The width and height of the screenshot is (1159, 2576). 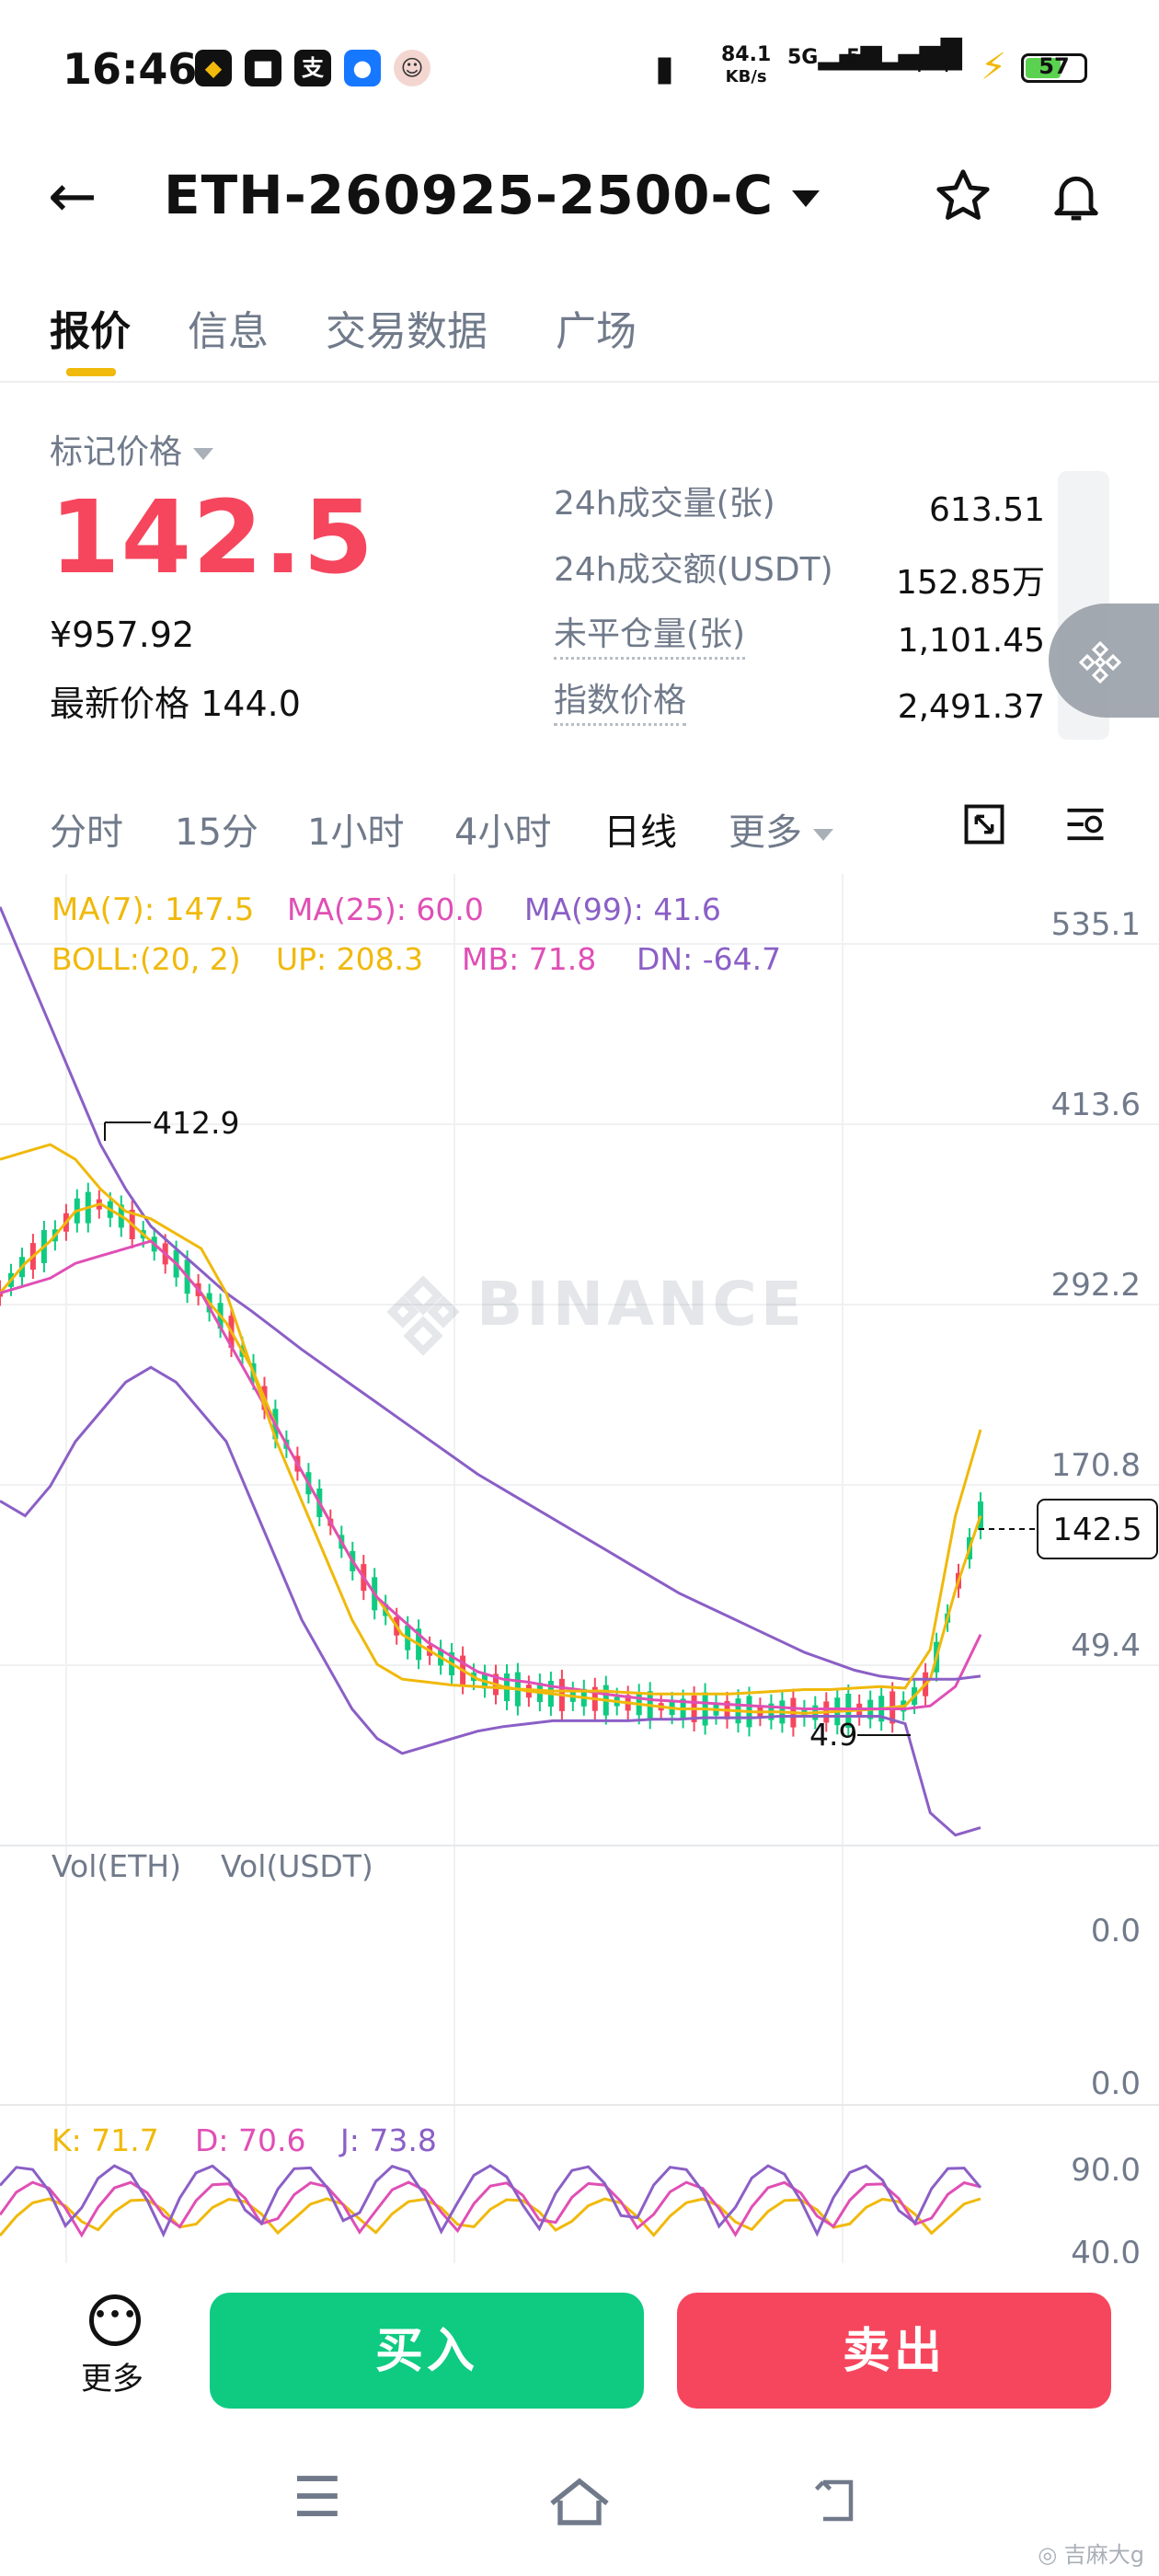 I want to click on net-speed: 84.1 KB/s, so click(x=746, y=65).